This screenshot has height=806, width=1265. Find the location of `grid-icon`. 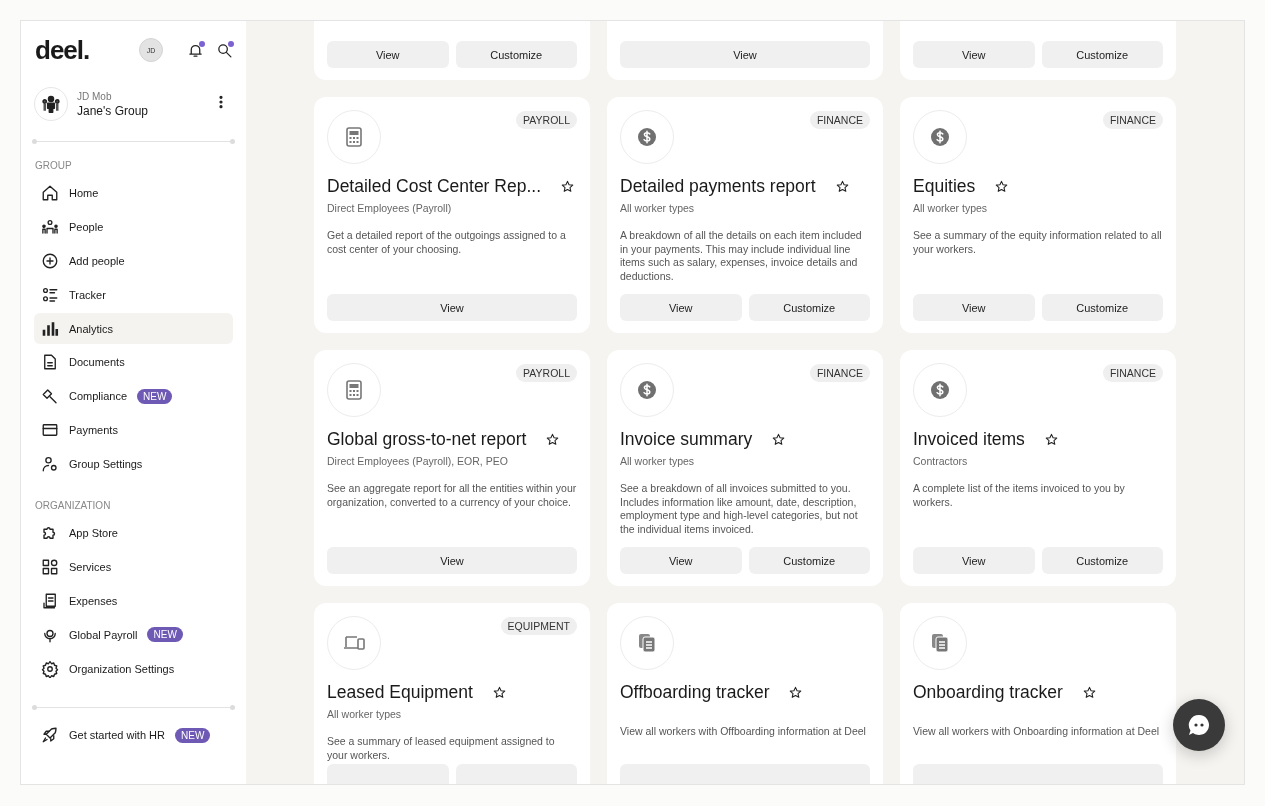

grid-icon is located at coordinates (50, 567).